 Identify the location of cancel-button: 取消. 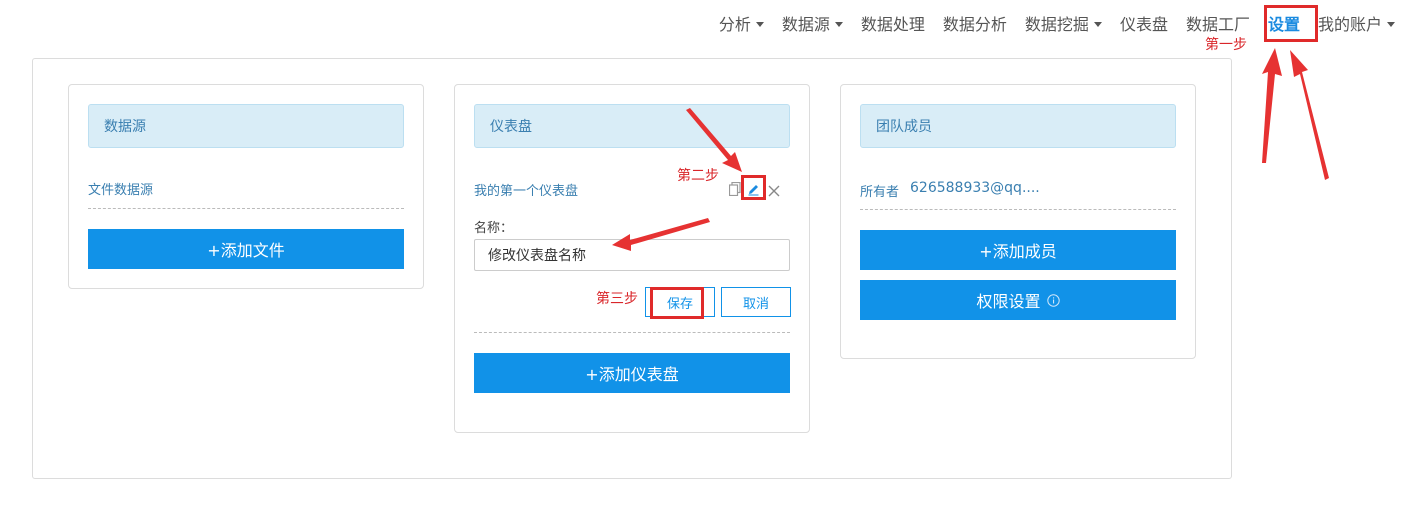
(756, 302).